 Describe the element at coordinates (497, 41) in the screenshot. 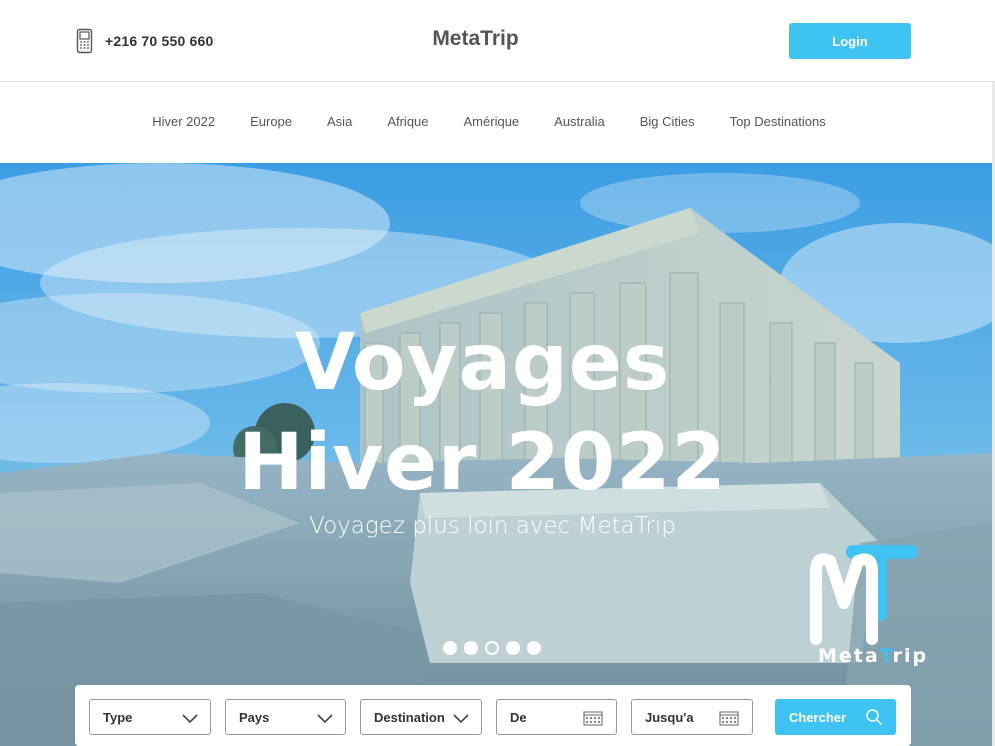

I see `top-header: +216 70 550 660 MetaTrip Login` at that location.